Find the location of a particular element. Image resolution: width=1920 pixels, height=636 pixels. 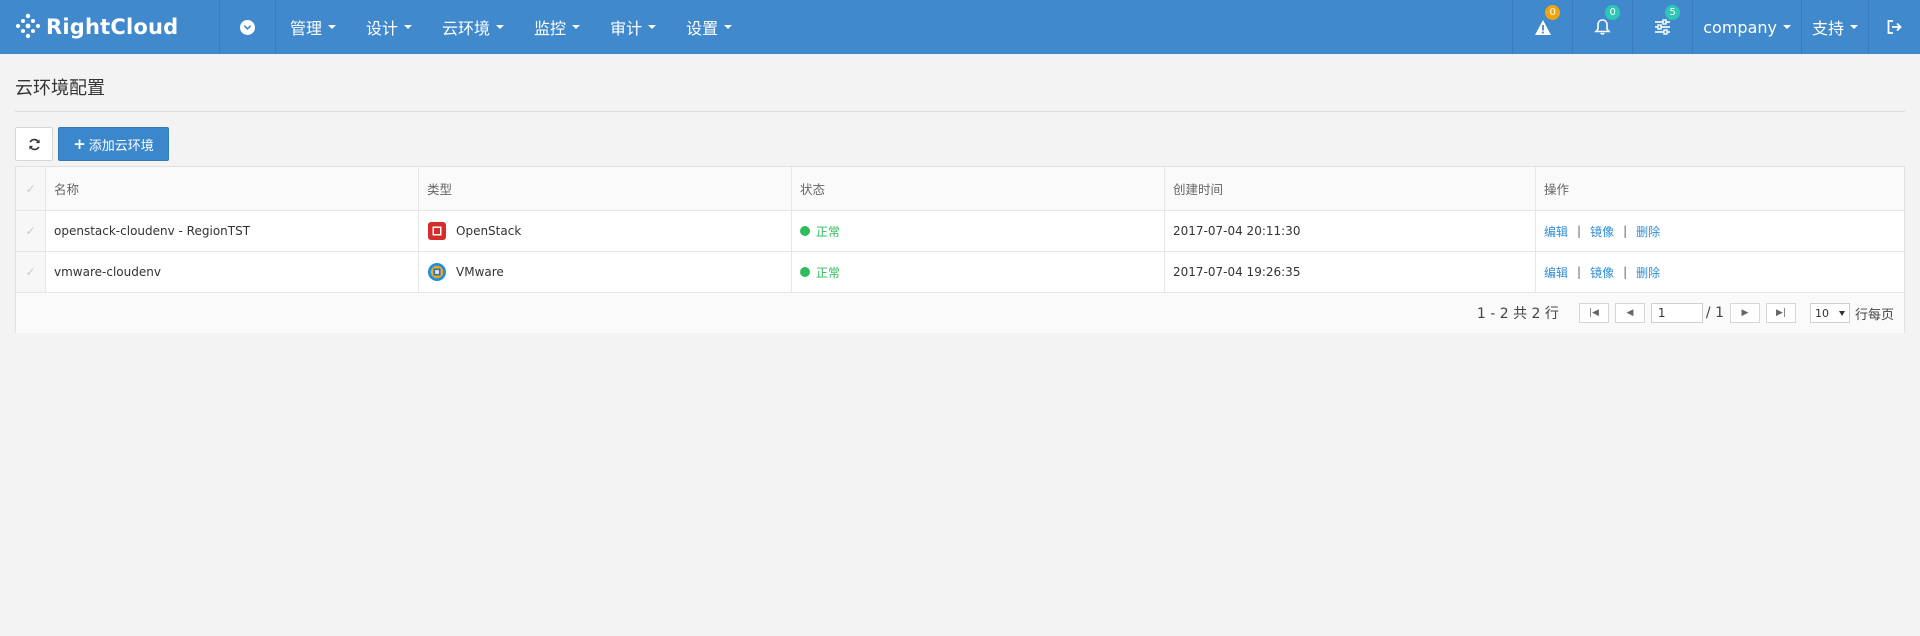

header-name: 名称 is located at coordinates (232, 188).